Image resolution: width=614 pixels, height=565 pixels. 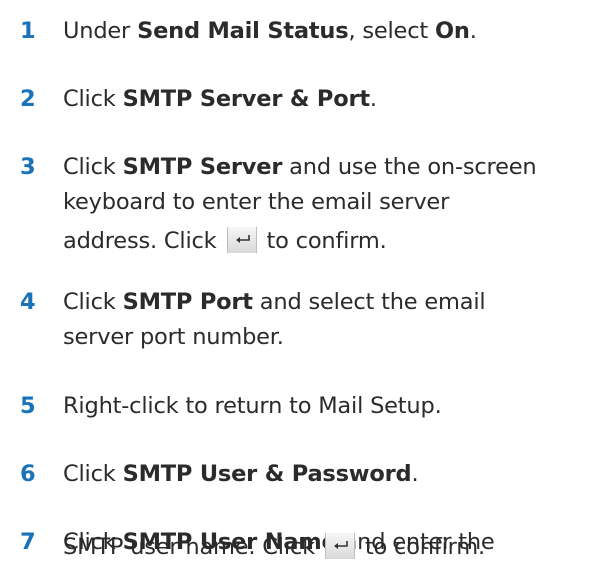 What do you see at coordinates (187, 302) in the screenshot?
I see `ui-label-smtp-port: SMTP Port` at bounding box center [187, 302].